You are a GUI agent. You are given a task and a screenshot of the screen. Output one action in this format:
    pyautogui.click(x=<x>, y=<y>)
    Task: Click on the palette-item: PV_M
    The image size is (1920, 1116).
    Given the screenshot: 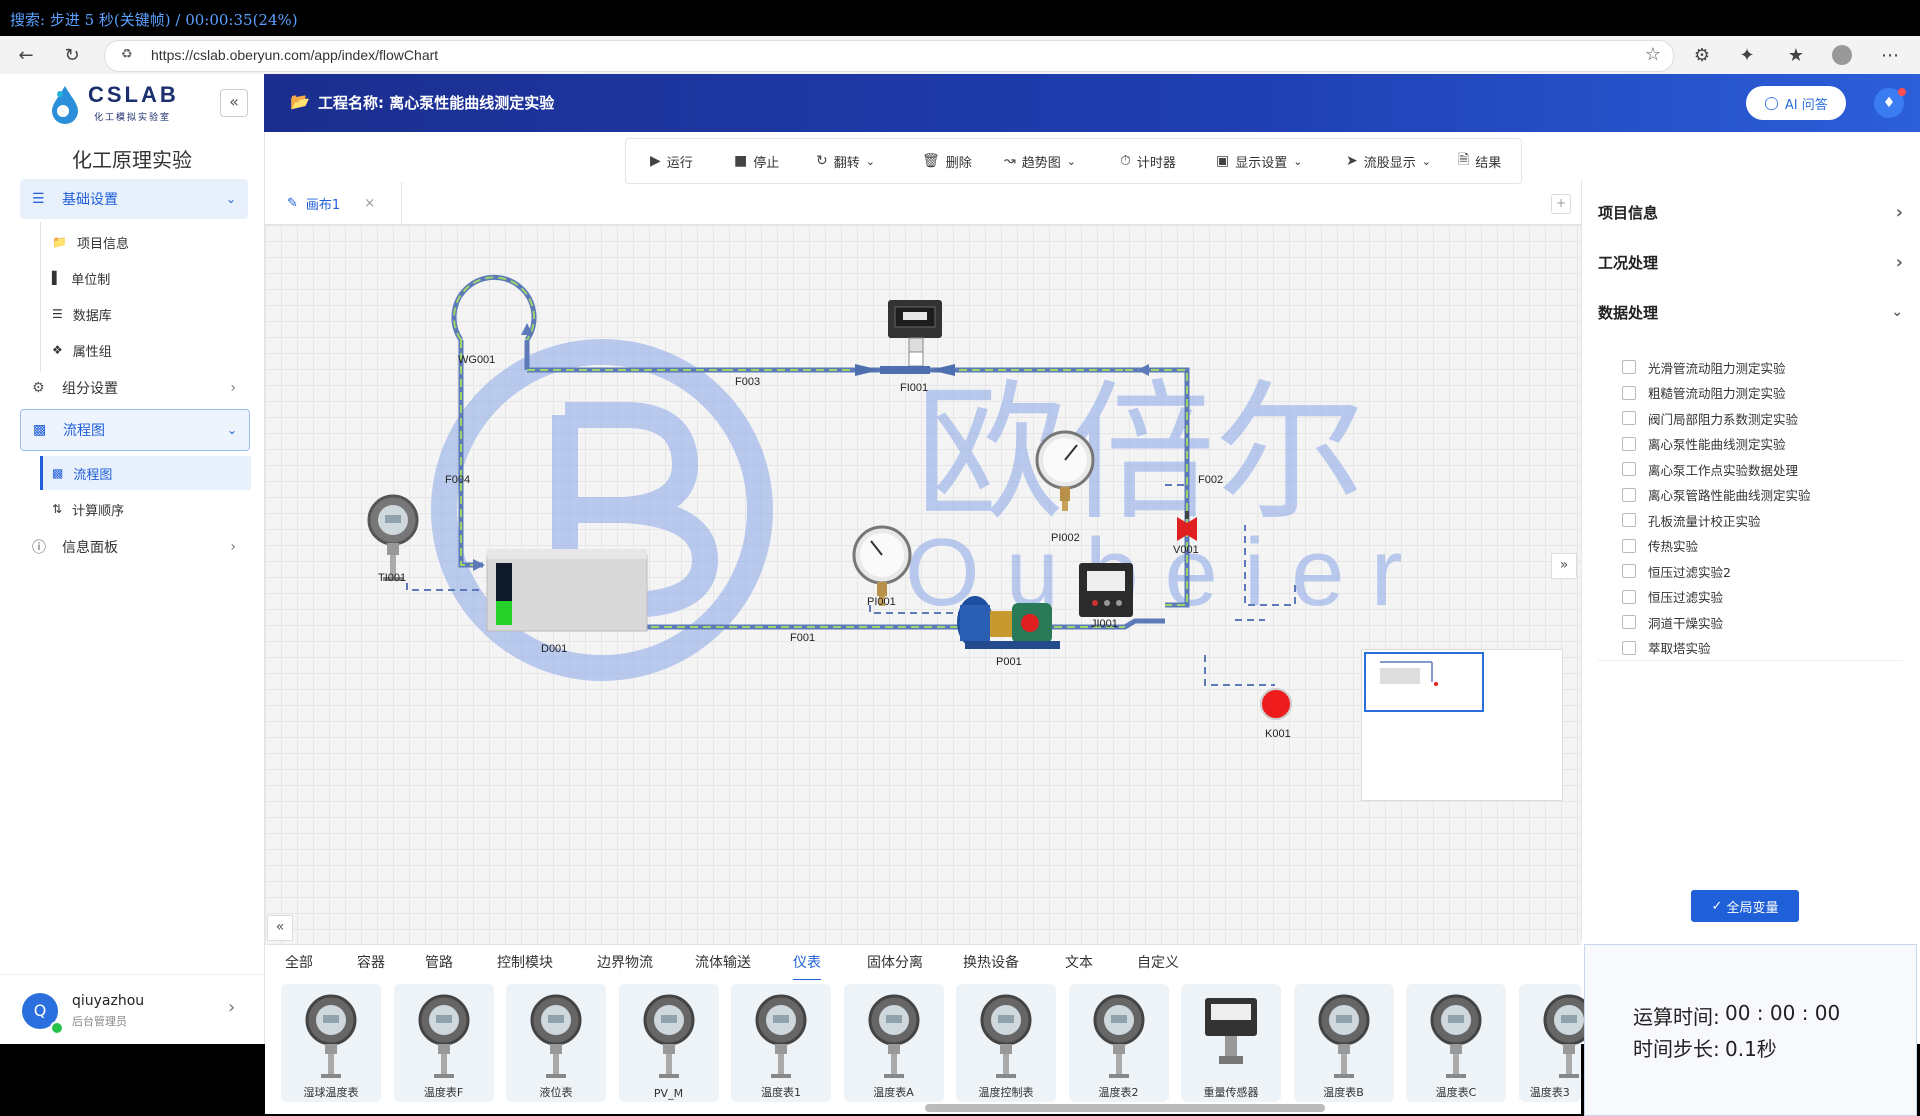 What is the action you would take?
    pyautogui.click(x=668, y=1043)
    